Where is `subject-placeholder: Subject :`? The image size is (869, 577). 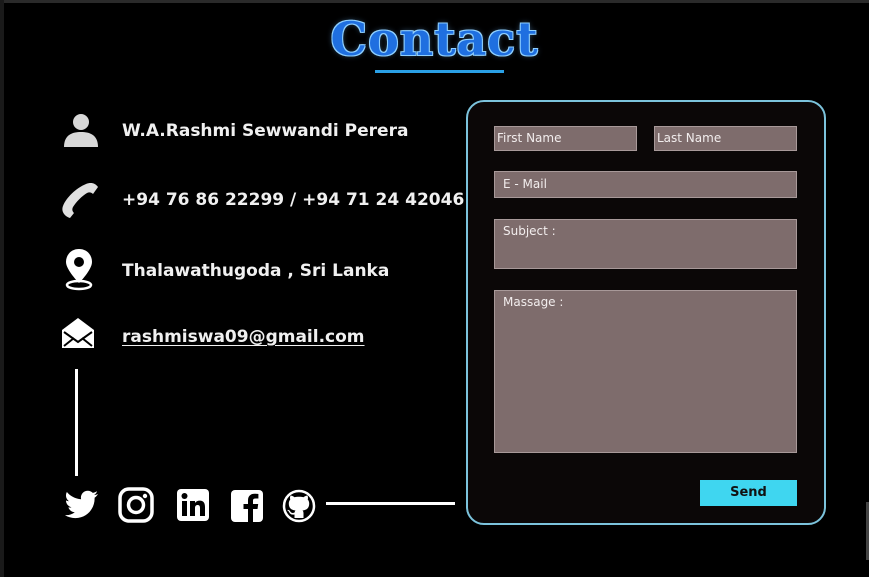 subject-placeholder: Subject : is located at coordinates (529, 231).